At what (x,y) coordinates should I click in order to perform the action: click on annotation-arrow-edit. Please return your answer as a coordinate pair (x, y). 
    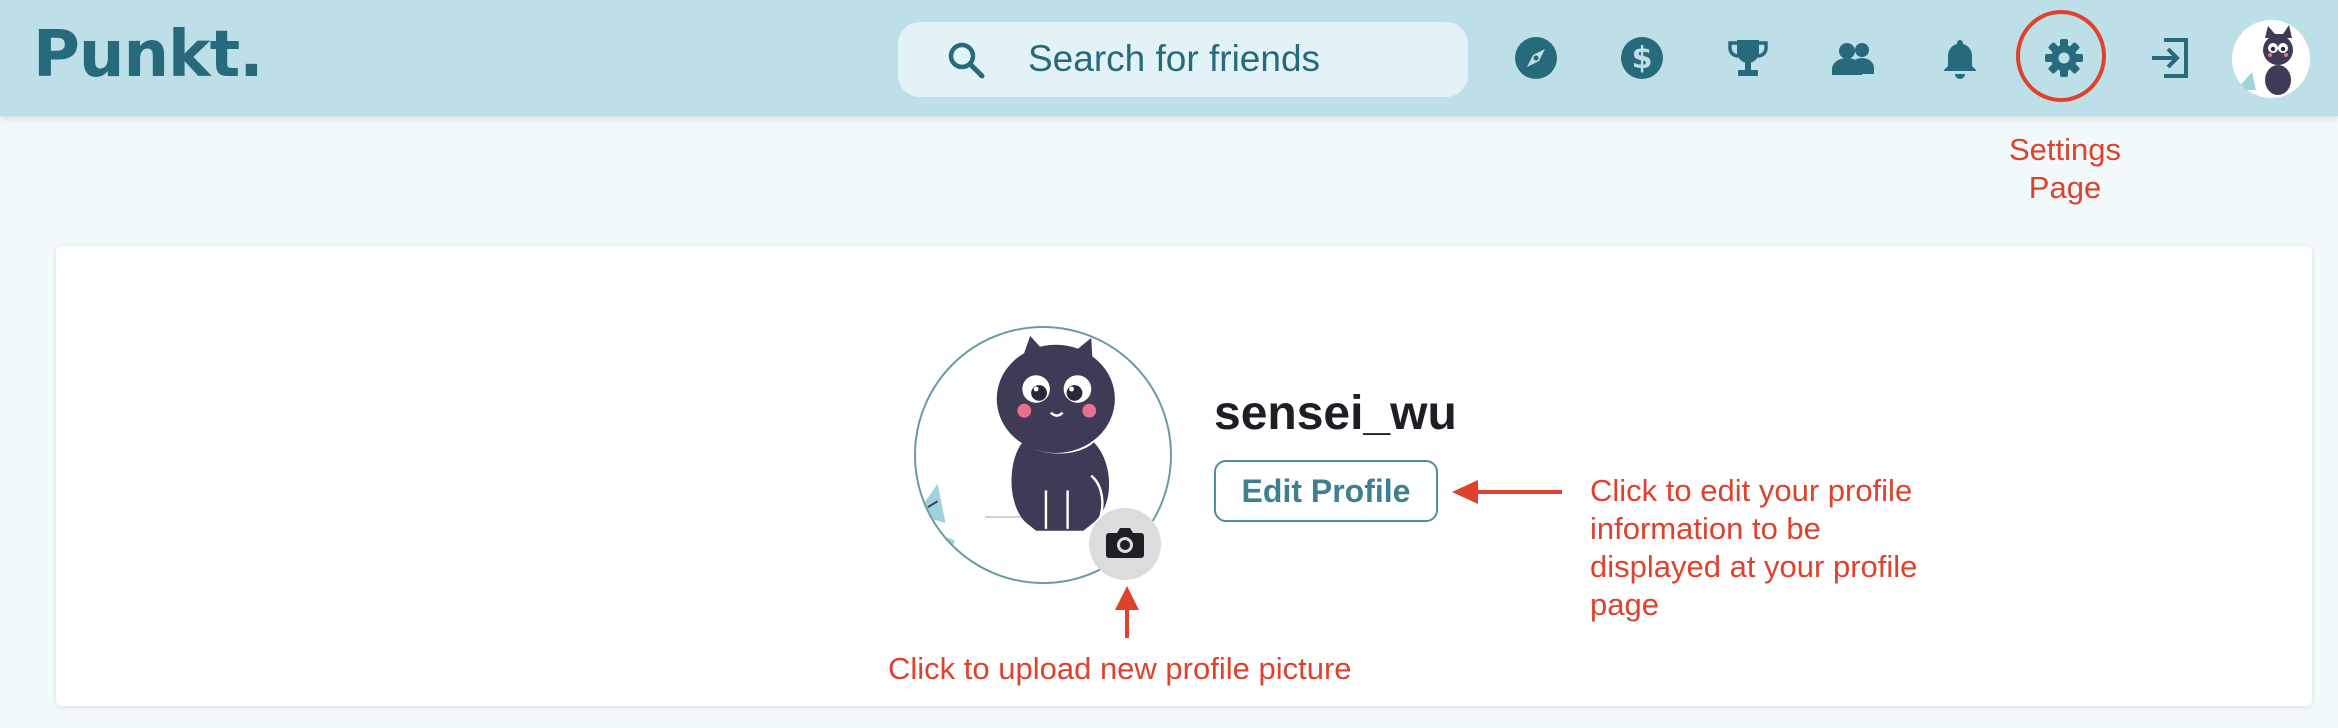
    Looking at the image, I should click on (1507, 492).